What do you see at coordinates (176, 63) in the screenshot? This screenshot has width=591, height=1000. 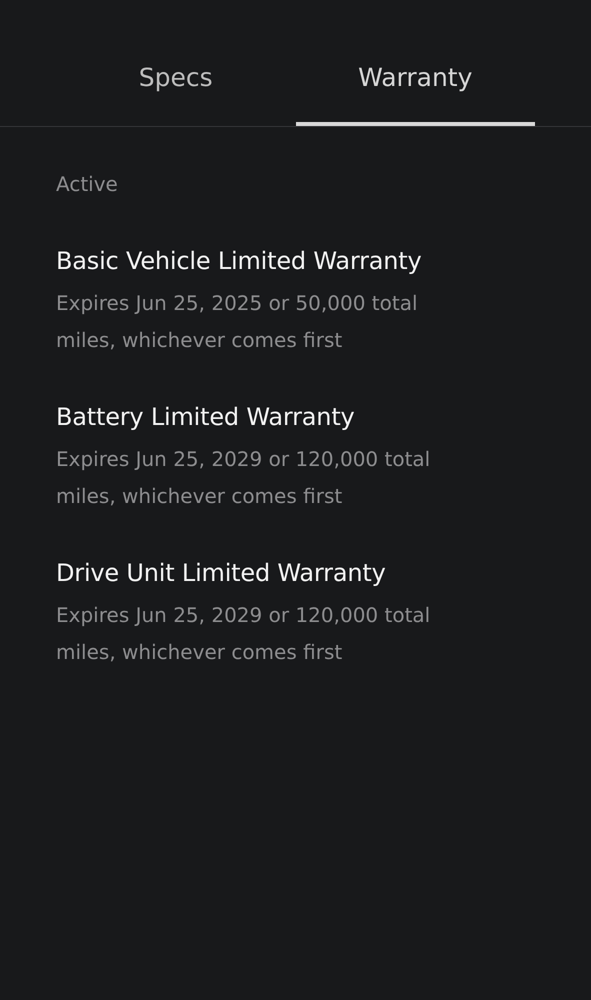 I see `tab: Specs` at bounding box center [176, 63].